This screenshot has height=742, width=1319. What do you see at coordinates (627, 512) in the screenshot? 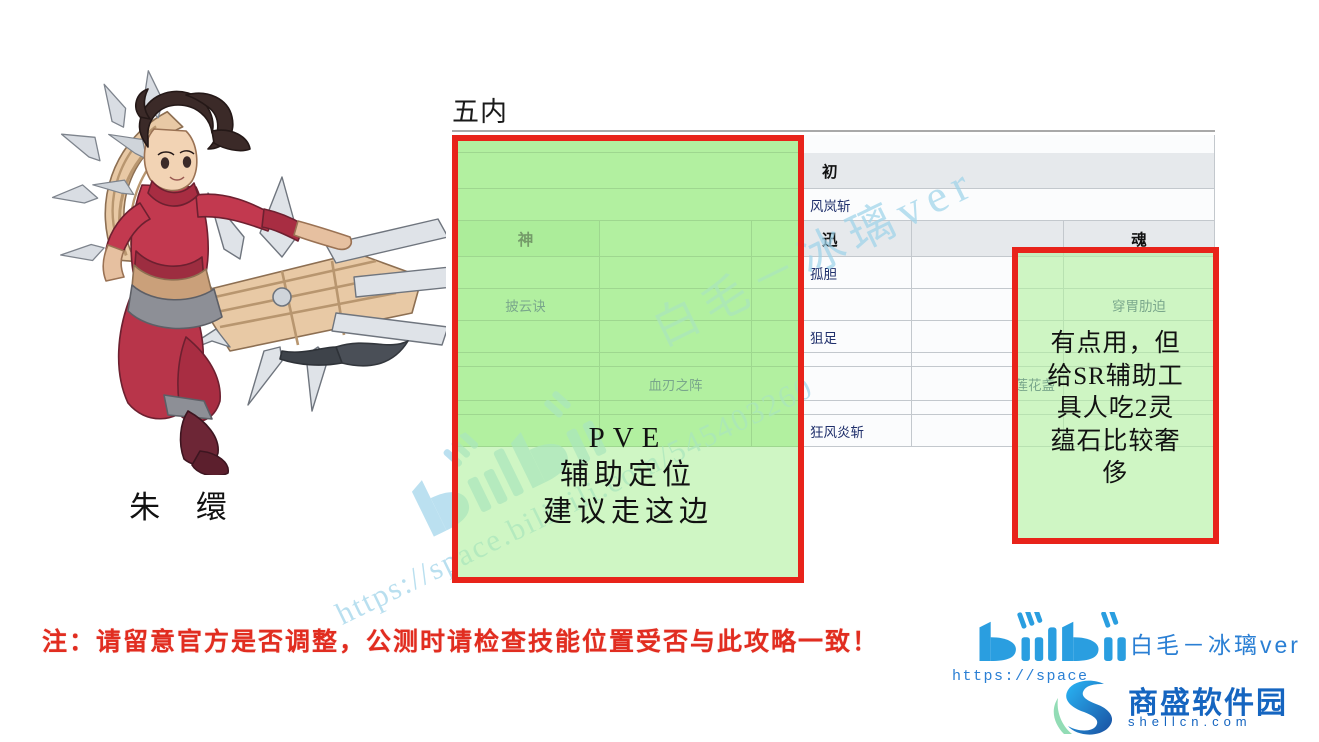
I see `annotation-left-line3: 建议走这边` at bounding box center [627, 512].